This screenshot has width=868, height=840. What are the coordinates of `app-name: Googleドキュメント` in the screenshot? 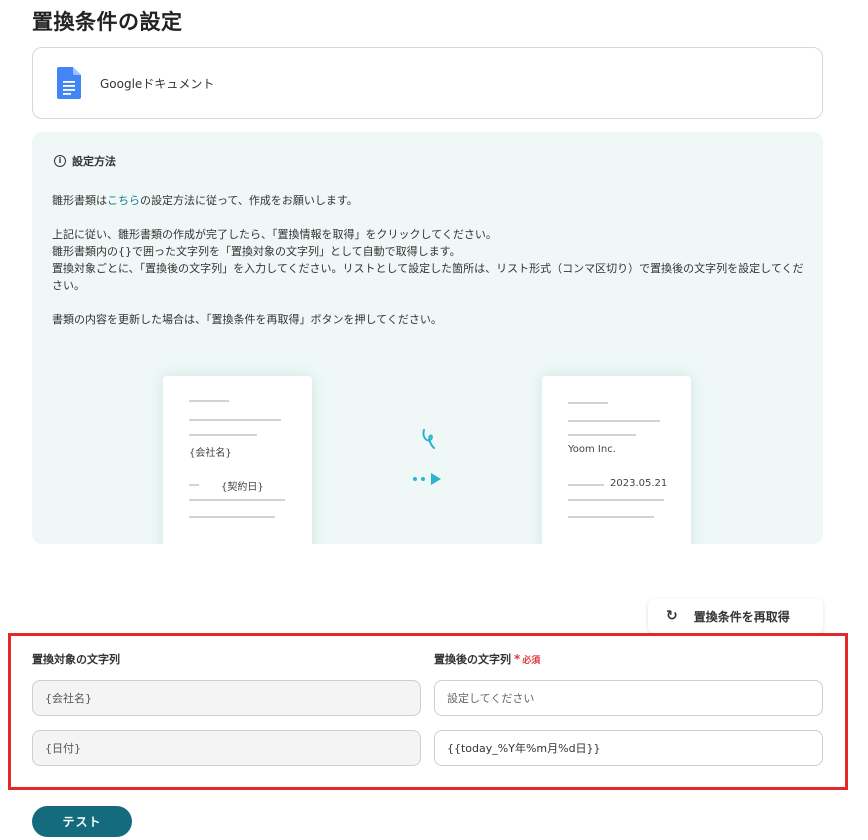 It's located at (157, 83).